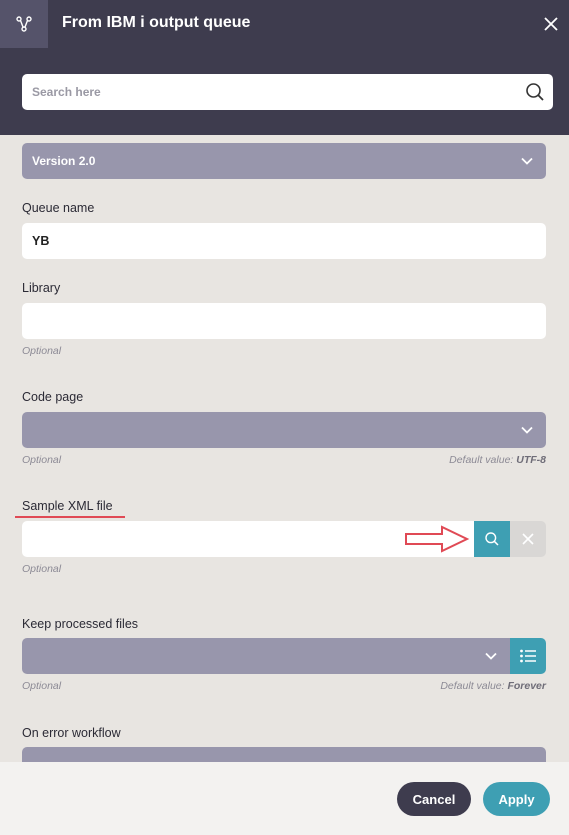 This screenshot has height=835, width=569. Describe the element at coordinates (267, 92) in the screenshot. I see `search-input` at that location.